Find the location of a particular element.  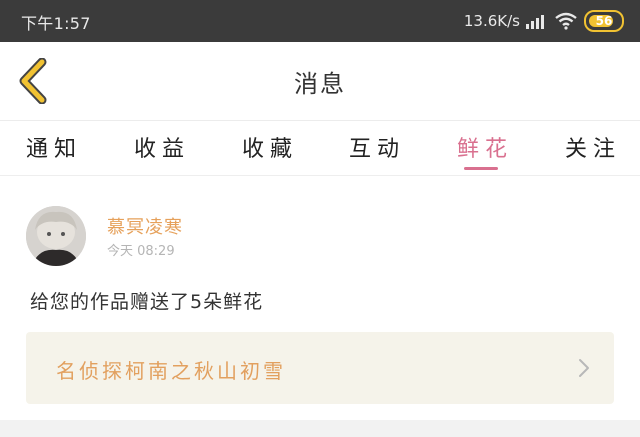

avatar is located at coordinates (56, 236).